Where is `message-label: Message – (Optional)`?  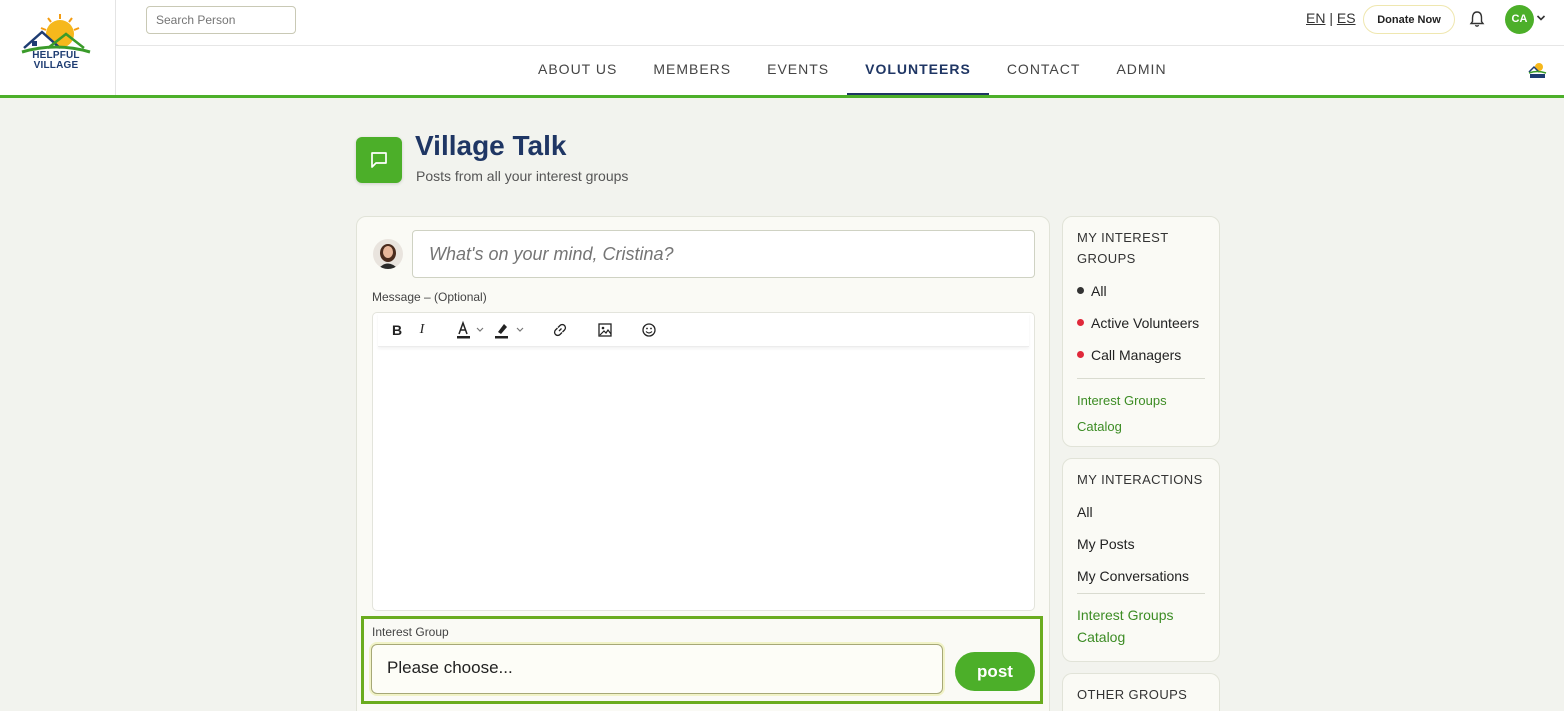
message-label: Message – (Optional) is located at coordinates (429, 297).